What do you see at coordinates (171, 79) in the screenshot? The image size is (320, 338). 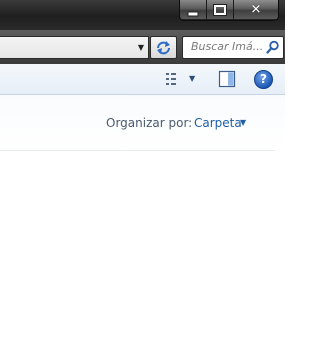 I see `view-options-icon` at bounding box center [171, 79].